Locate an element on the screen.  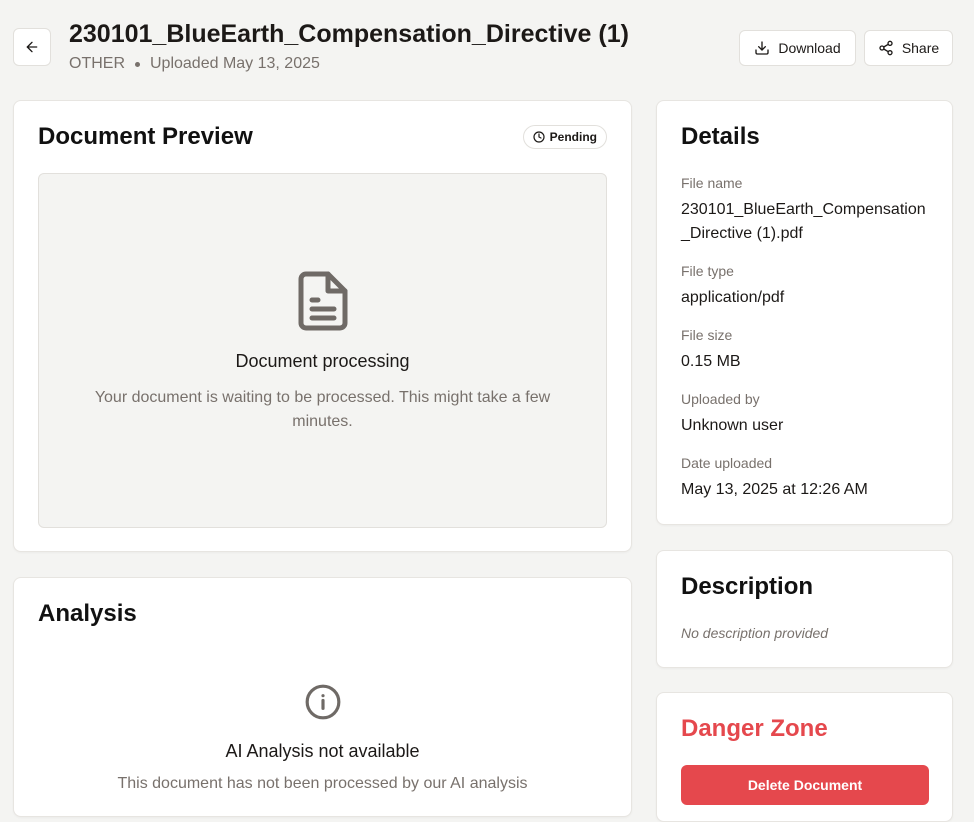
file-name-label: File name is located at coordinates (712, 183).